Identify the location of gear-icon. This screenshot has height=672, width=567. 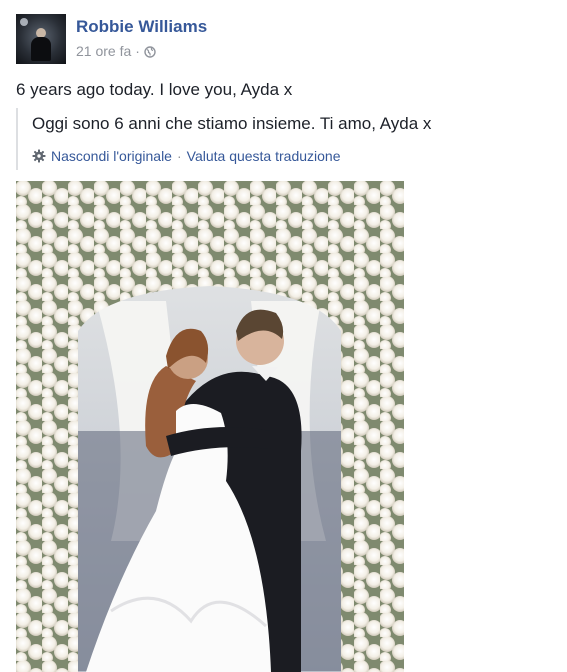
(39, 156).